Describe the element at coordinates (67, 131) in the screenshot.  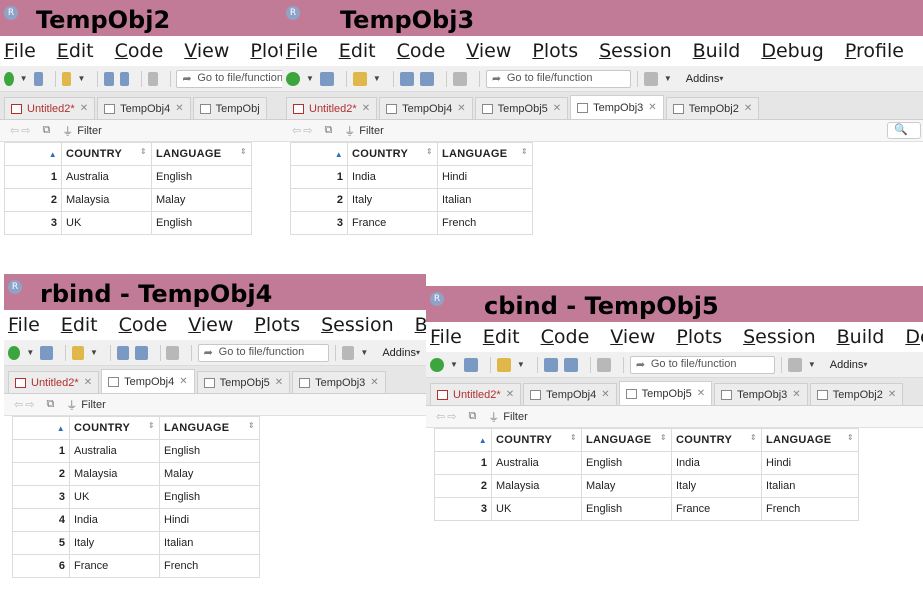
I see `filter-icon: ⏚` at that location.